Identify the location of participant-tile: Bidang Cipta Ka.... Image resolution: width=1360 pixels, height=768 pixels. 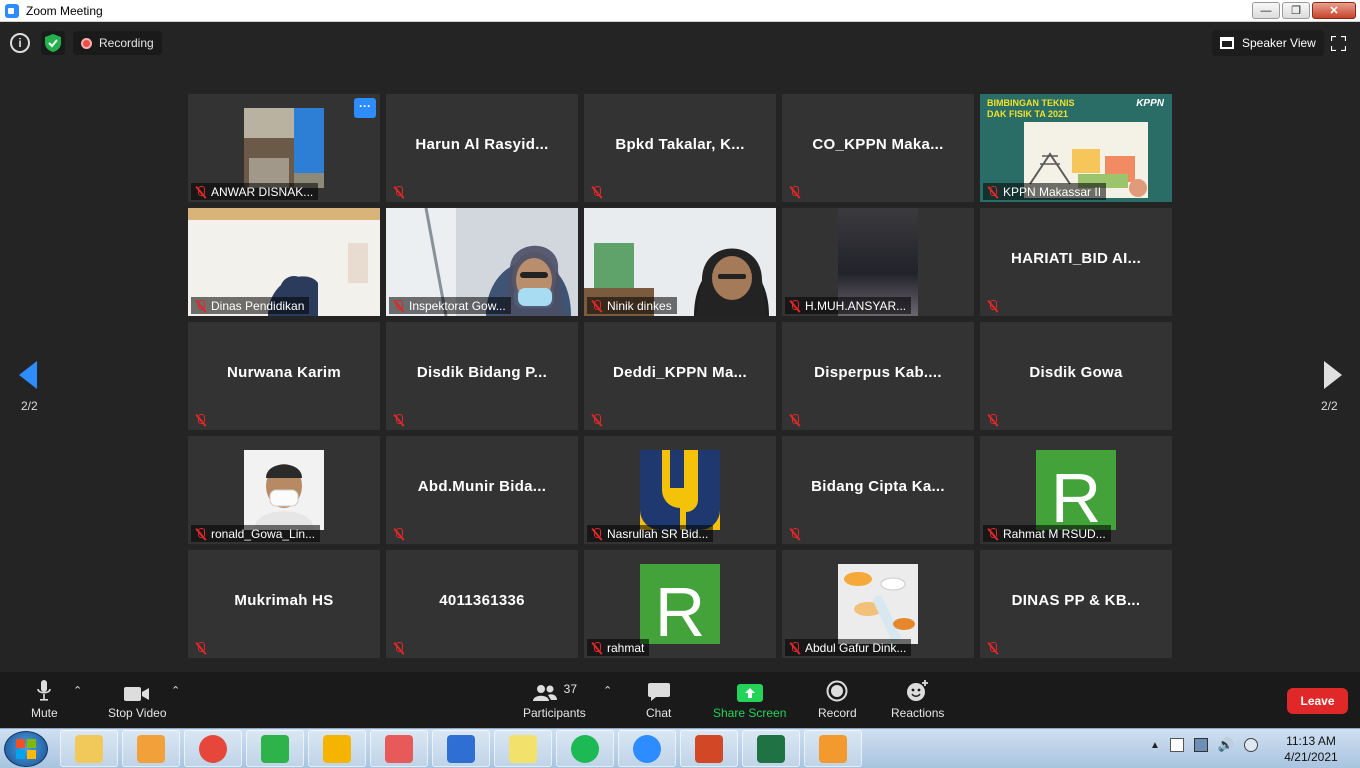
(878, 490).